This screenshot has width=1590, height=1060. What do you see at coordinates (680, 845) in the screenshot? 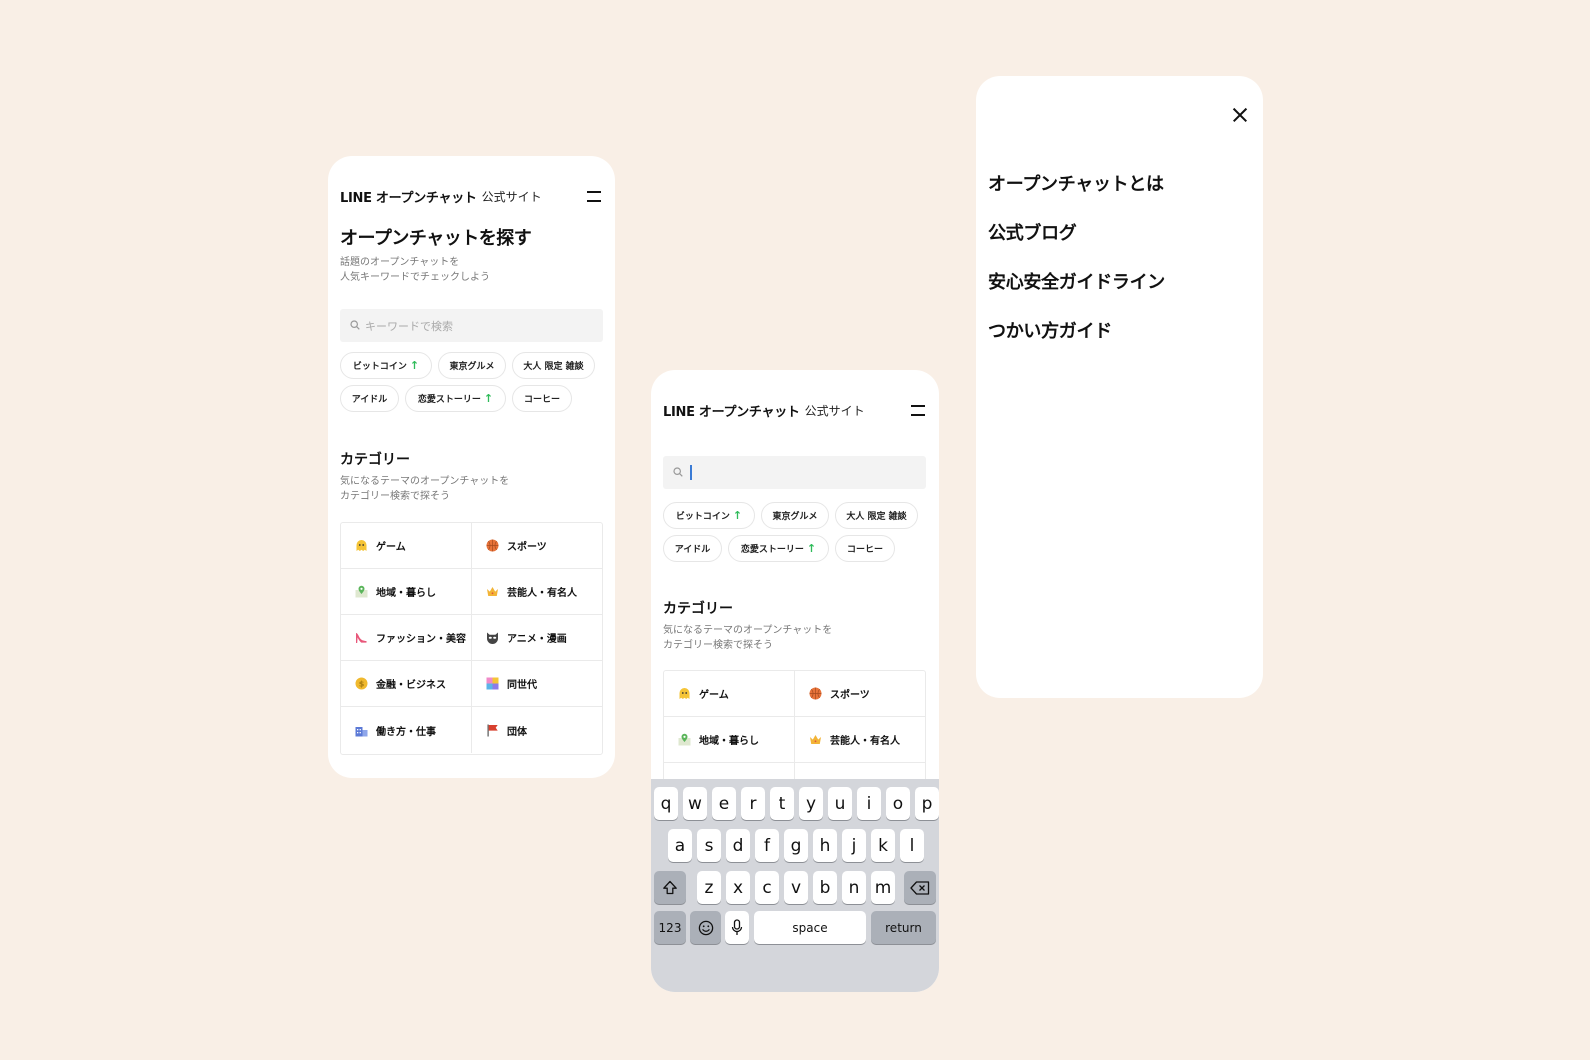
I see `key-a: a` at bounding box center [680, 845].